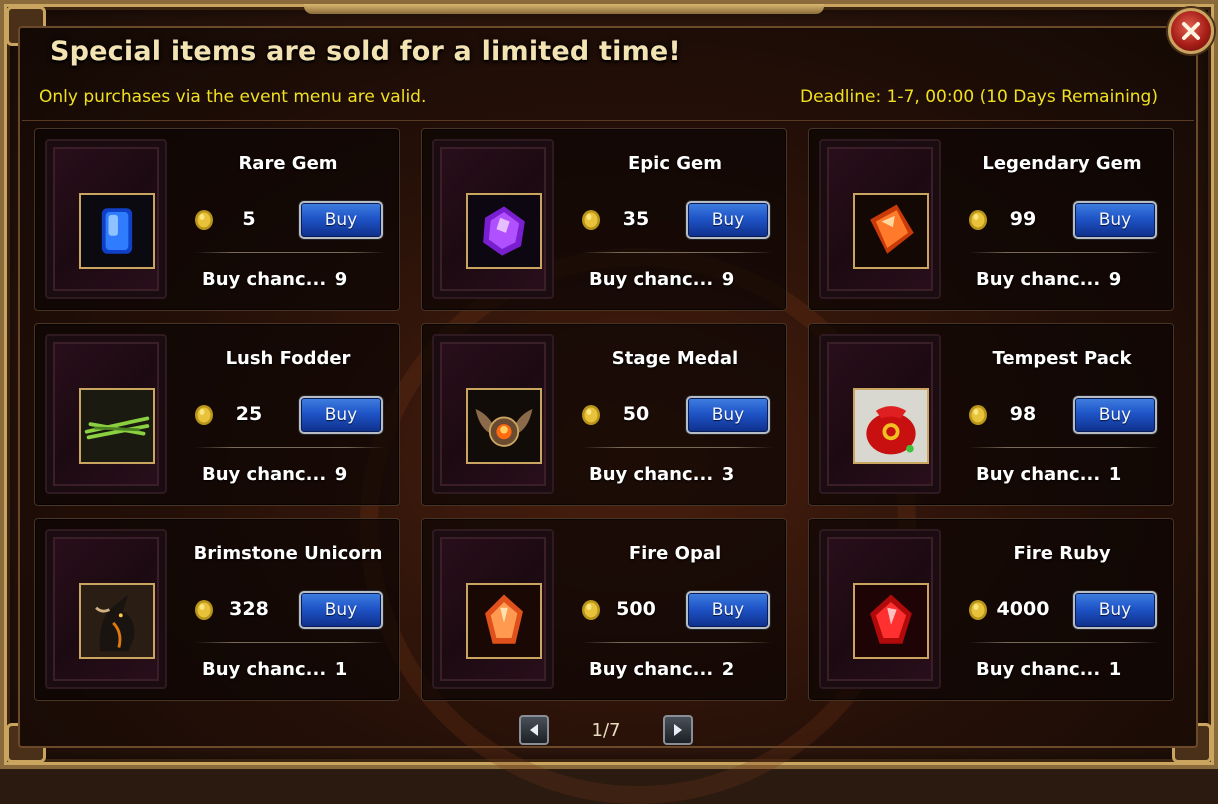 Image resolution: width=1218 pixels, height=804 pixels. I want to click on item-price: 35, so click(636, 219).